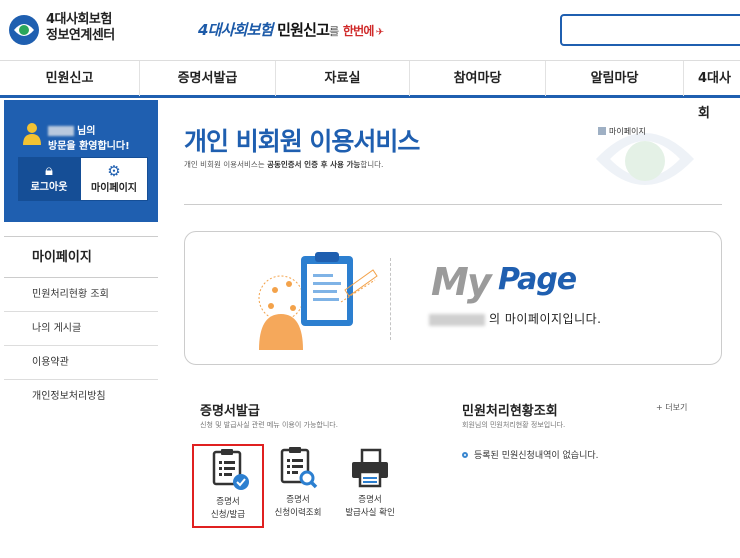  I want to click on welcome-text: 님의 방문을 환영합니다!, so click(89, 139).